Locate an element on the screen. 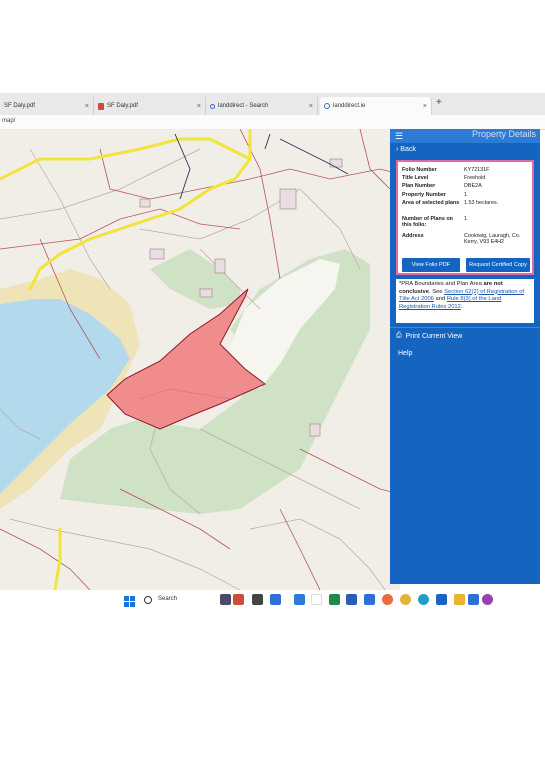 The image size is (545, 775). tab-landdirect-search: landdirect - Search × is located at coordinates (262, 106).